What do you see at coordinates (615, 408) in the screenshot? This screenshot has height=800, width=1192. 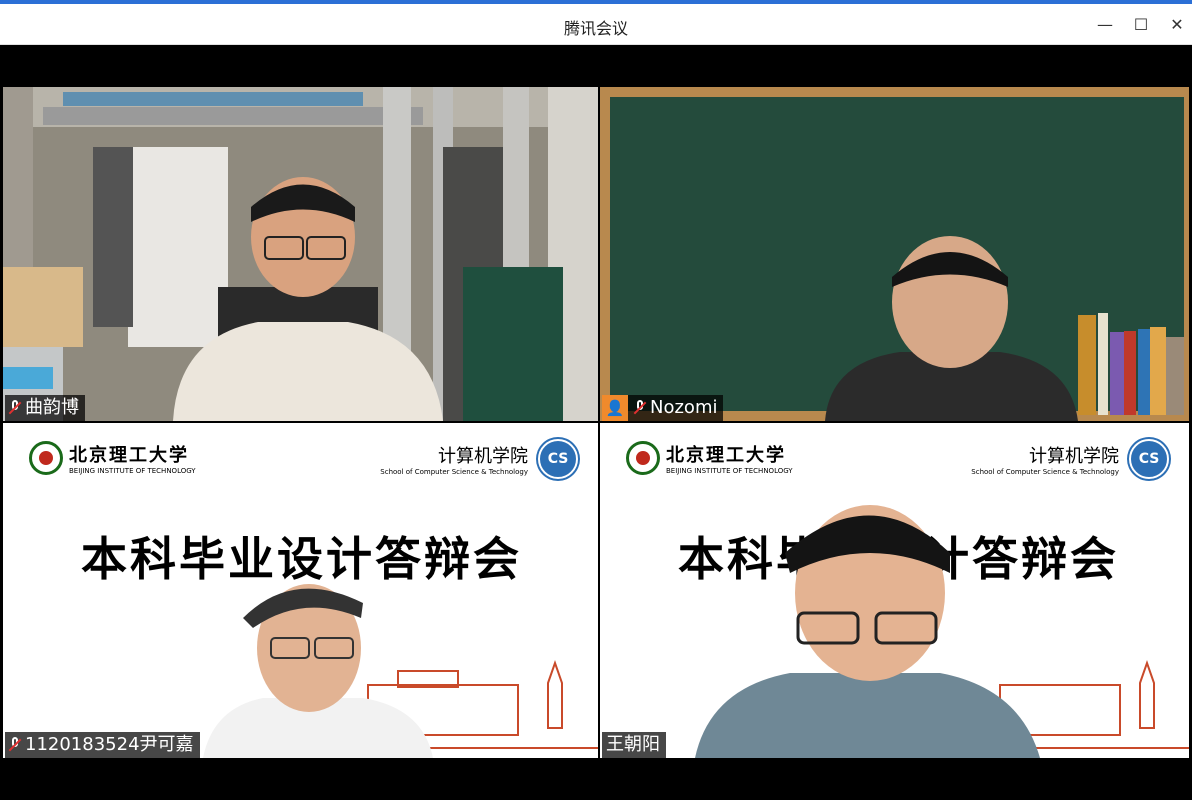 I see `user-avatar-icon: 👤` at bounding box center [615, 408].